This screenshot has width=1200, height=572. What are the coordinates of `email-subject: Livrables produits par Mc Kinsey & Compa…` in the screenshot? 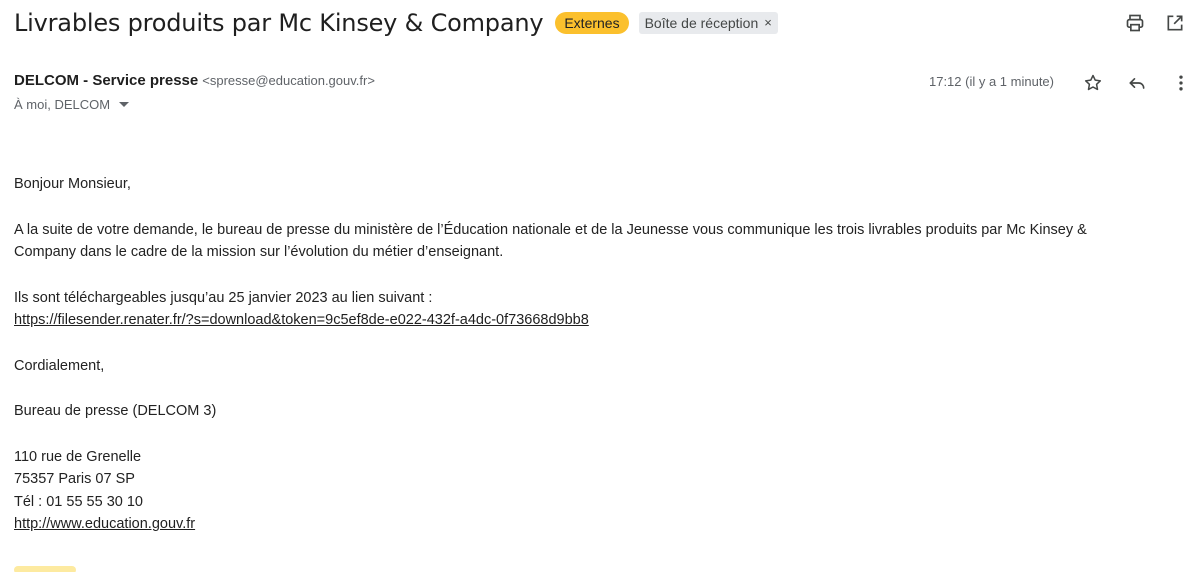 It's located at (279, 23).